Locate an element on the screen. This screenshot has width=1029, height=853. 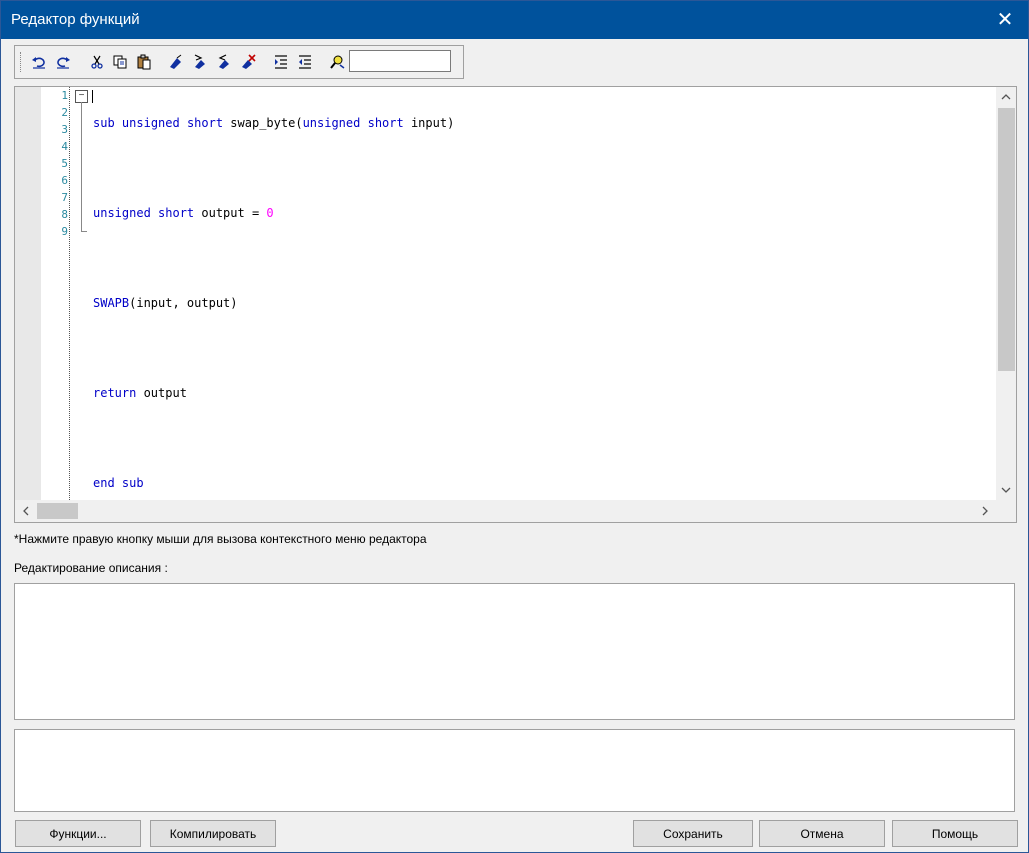
code-line-7: return output is located at coordinates (140, 393).